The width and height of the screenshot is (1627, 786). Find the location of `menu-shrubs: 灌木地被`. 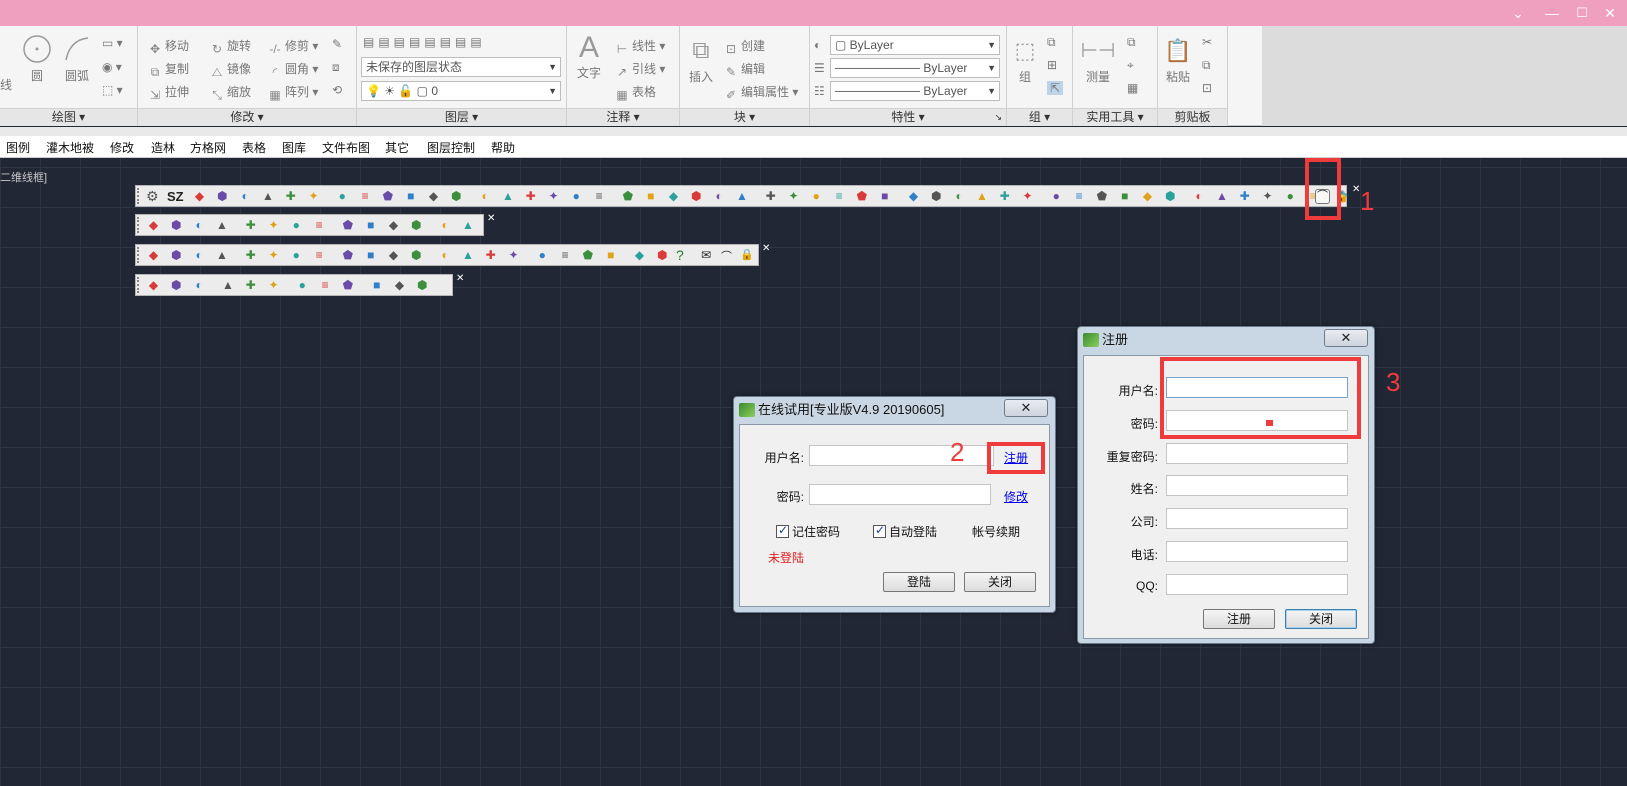

menu-shrubs: 灌木地被 is located at coordinates (70, 147).